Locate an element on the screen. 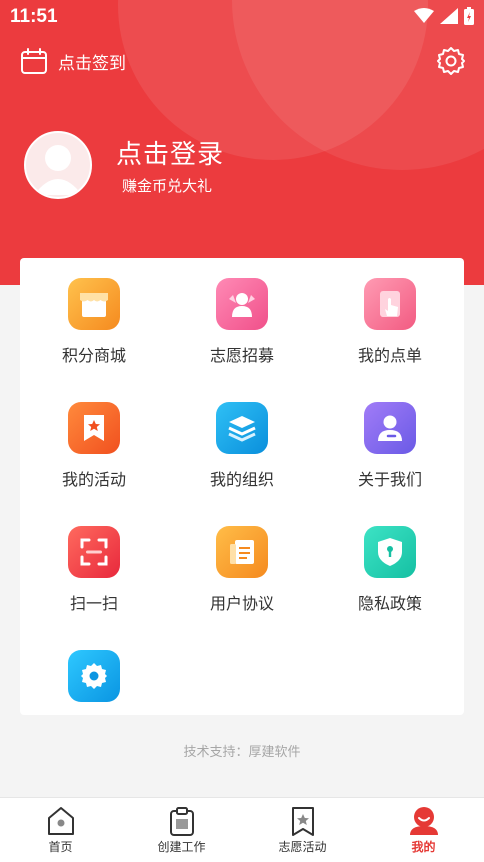 The image size is (484, 862). tab-home: 首页 is located at coordinates (60, 830).